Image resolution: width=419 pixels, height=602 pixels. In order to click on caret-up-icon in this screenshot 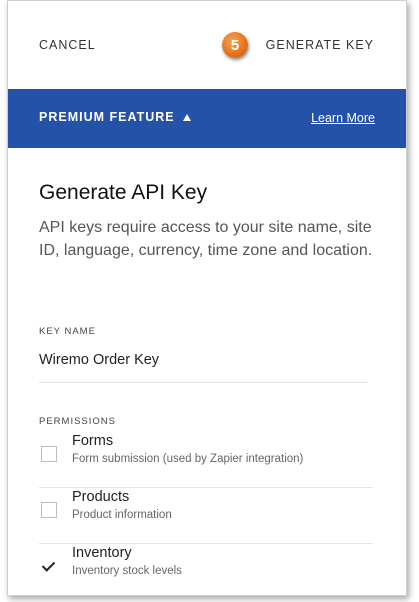, I will do `click(186, 117)`.